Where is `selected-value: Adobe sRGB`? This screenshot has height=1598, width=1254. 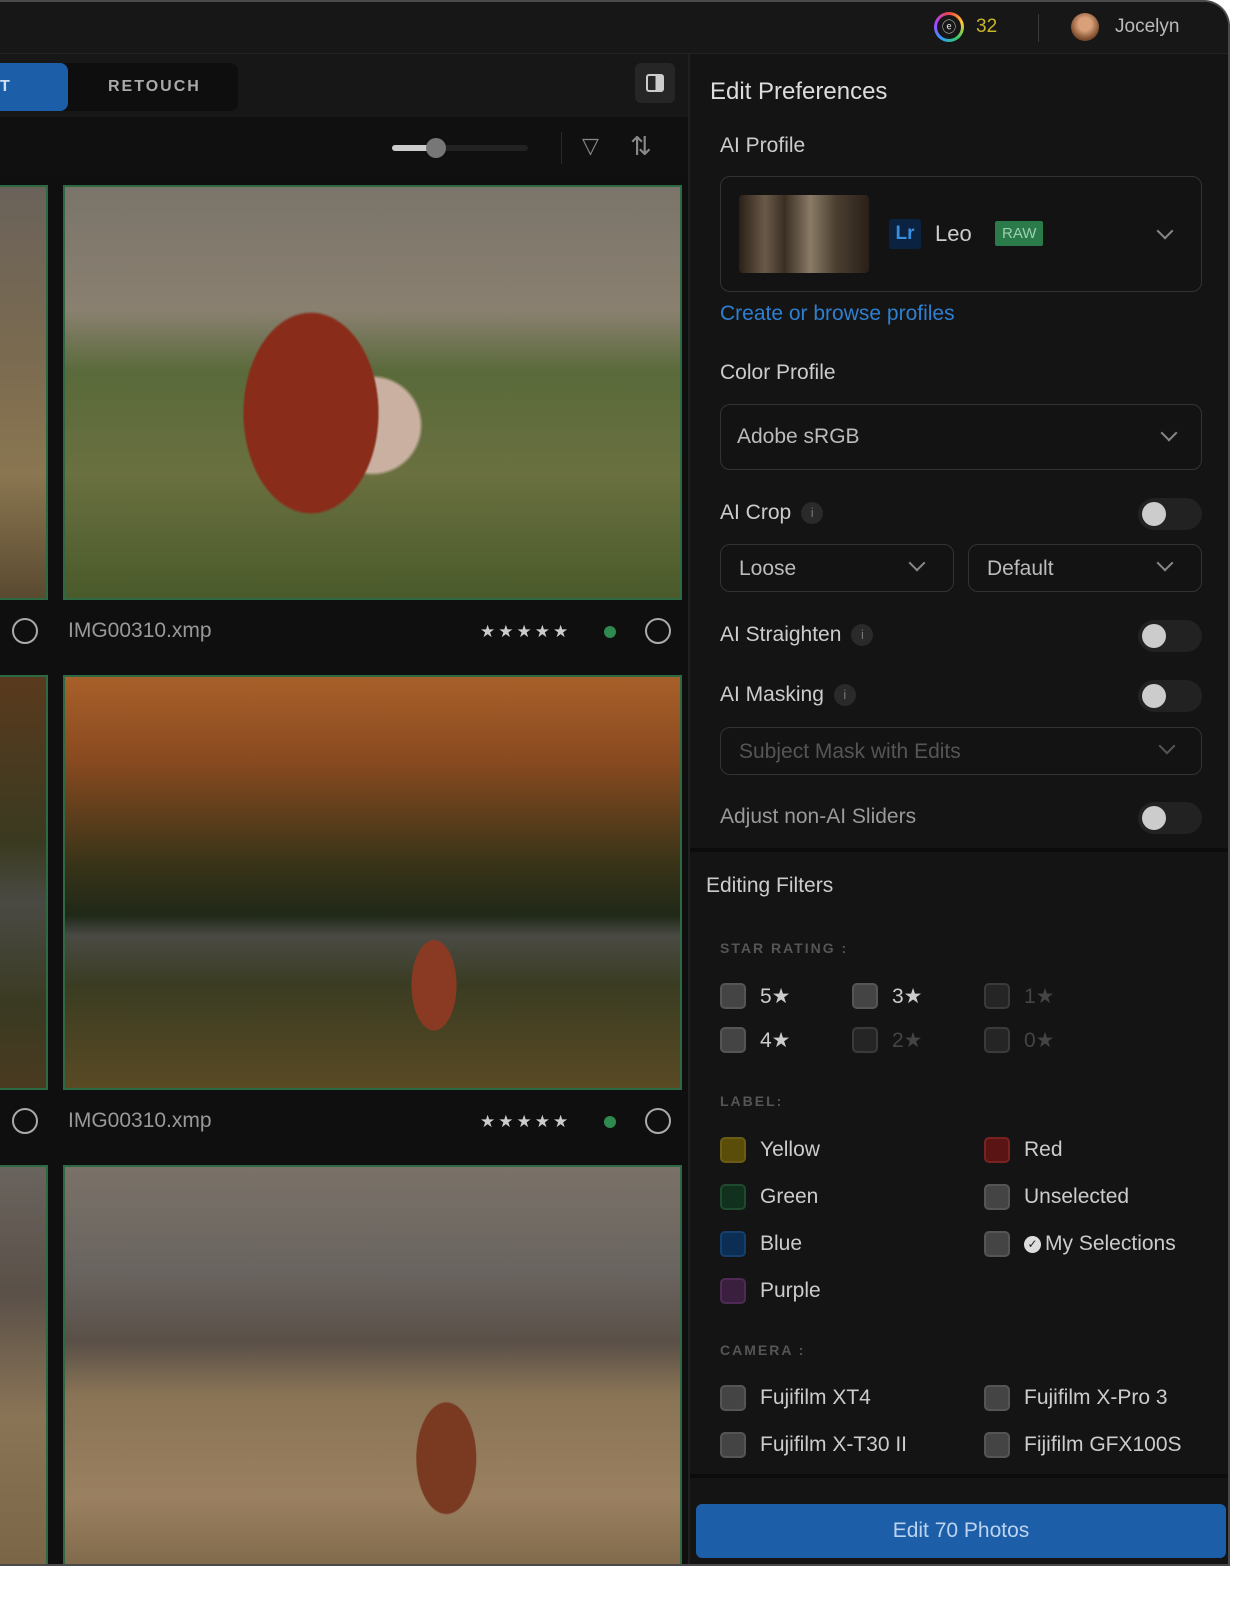
selected-value: Adobe sRGB is located at coordinates (798, 436).